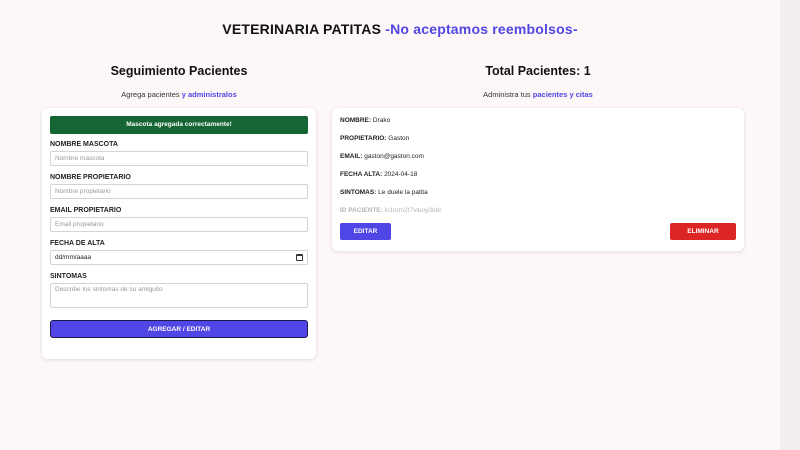 The height and width of the screenshot is (450, 800). Describe the element at coordinates (86, 210) in the screenshot. I see `owner-email-label: EMAIL PROPIETARIO` at that location.